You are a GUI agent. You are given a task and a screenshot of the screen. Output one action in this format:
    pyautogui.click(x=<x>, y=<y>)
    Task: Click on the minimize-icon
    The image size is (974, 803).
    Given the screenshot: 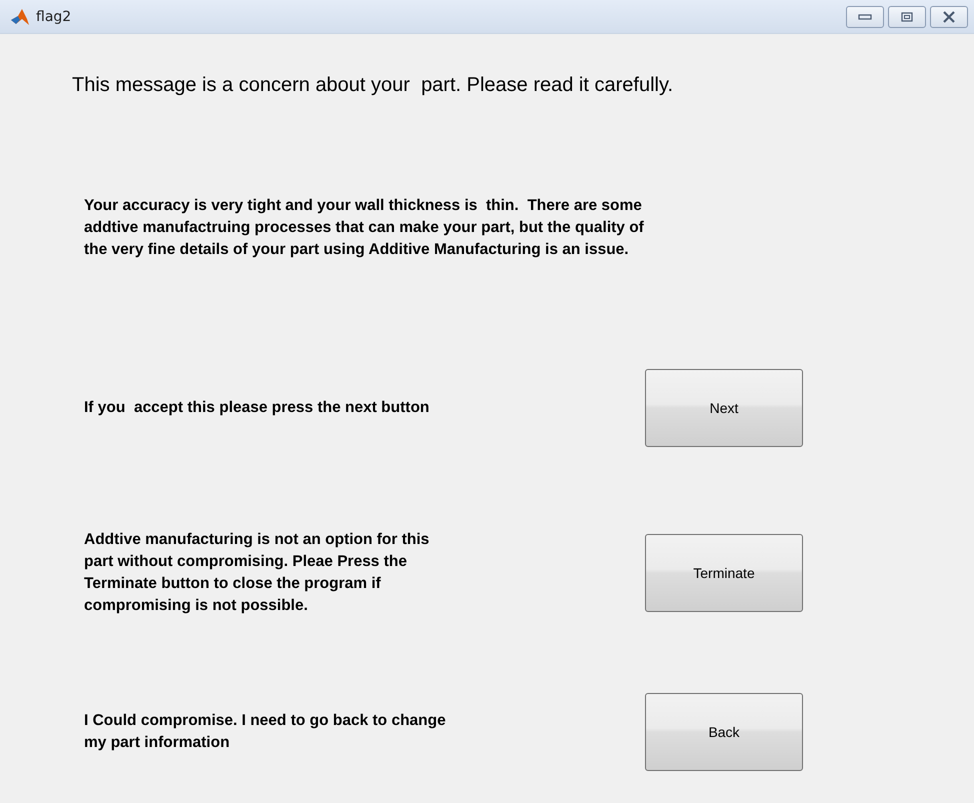 What is the action you would take?
    pyautogui.click(x=865, y=16)
    